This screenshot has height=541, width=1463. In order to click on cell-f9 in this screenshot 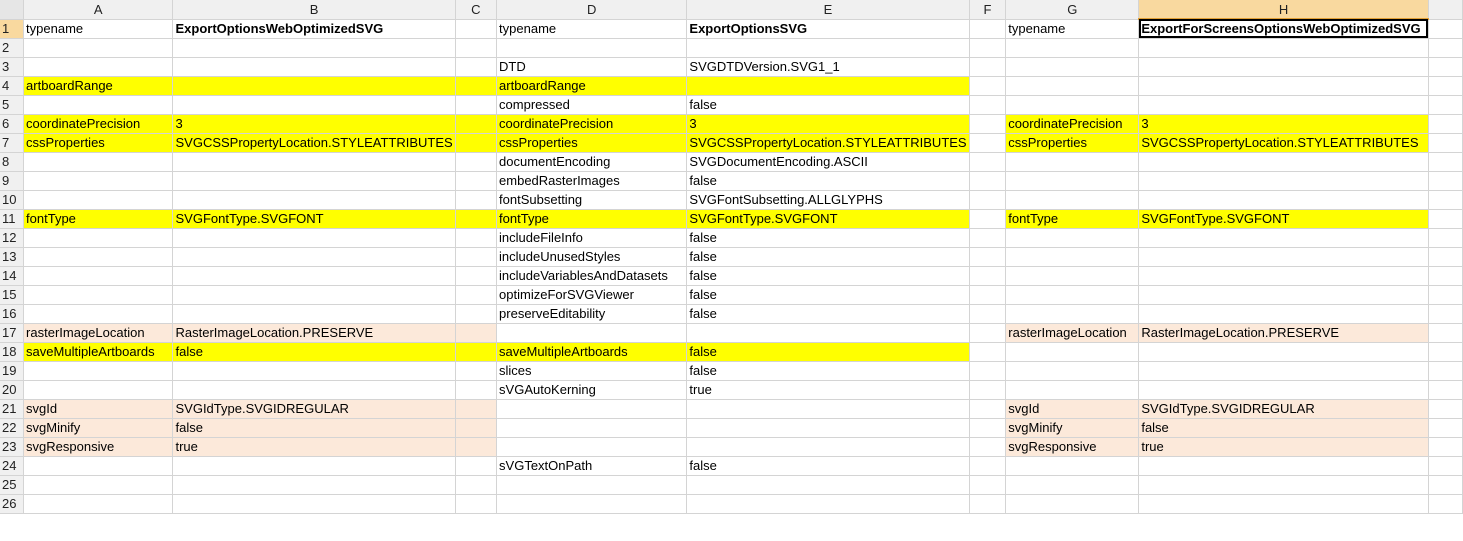, I will do `click(988, 181)`.